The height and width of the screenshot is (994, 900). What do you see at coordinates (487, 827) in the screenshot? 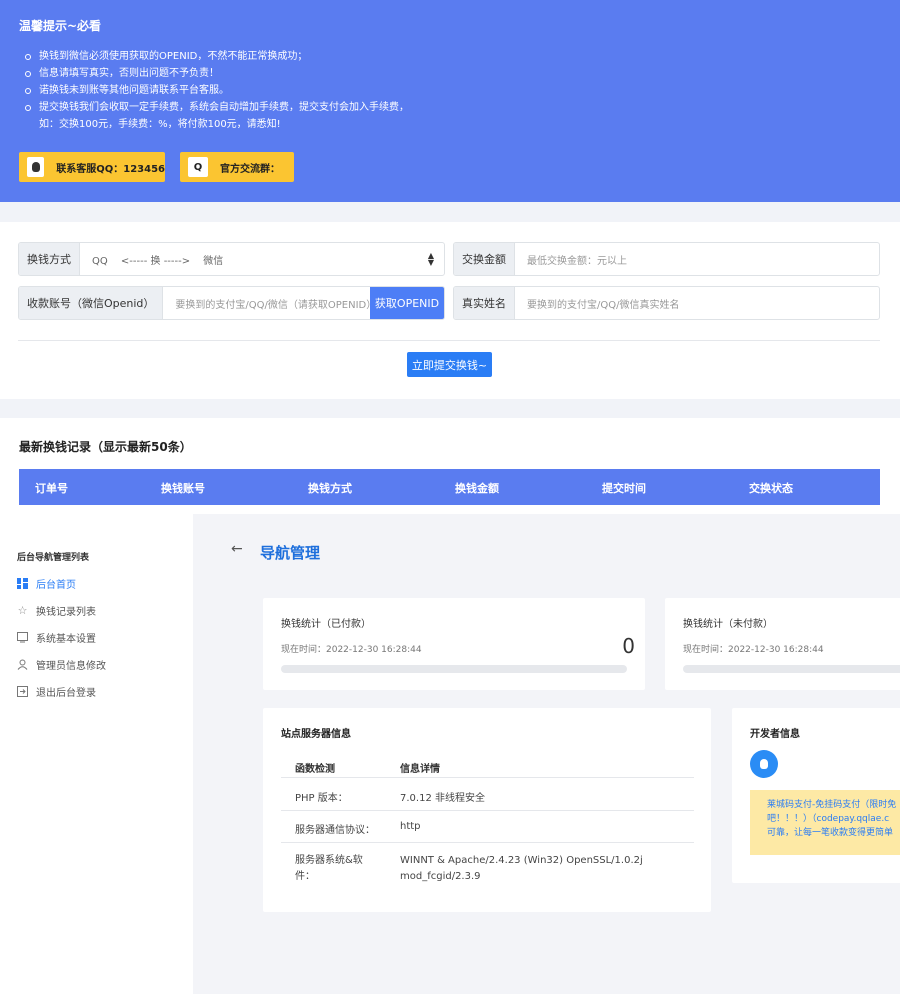
I see `table-row: 服务器通信协议： http` at bounding box center [487, 827].